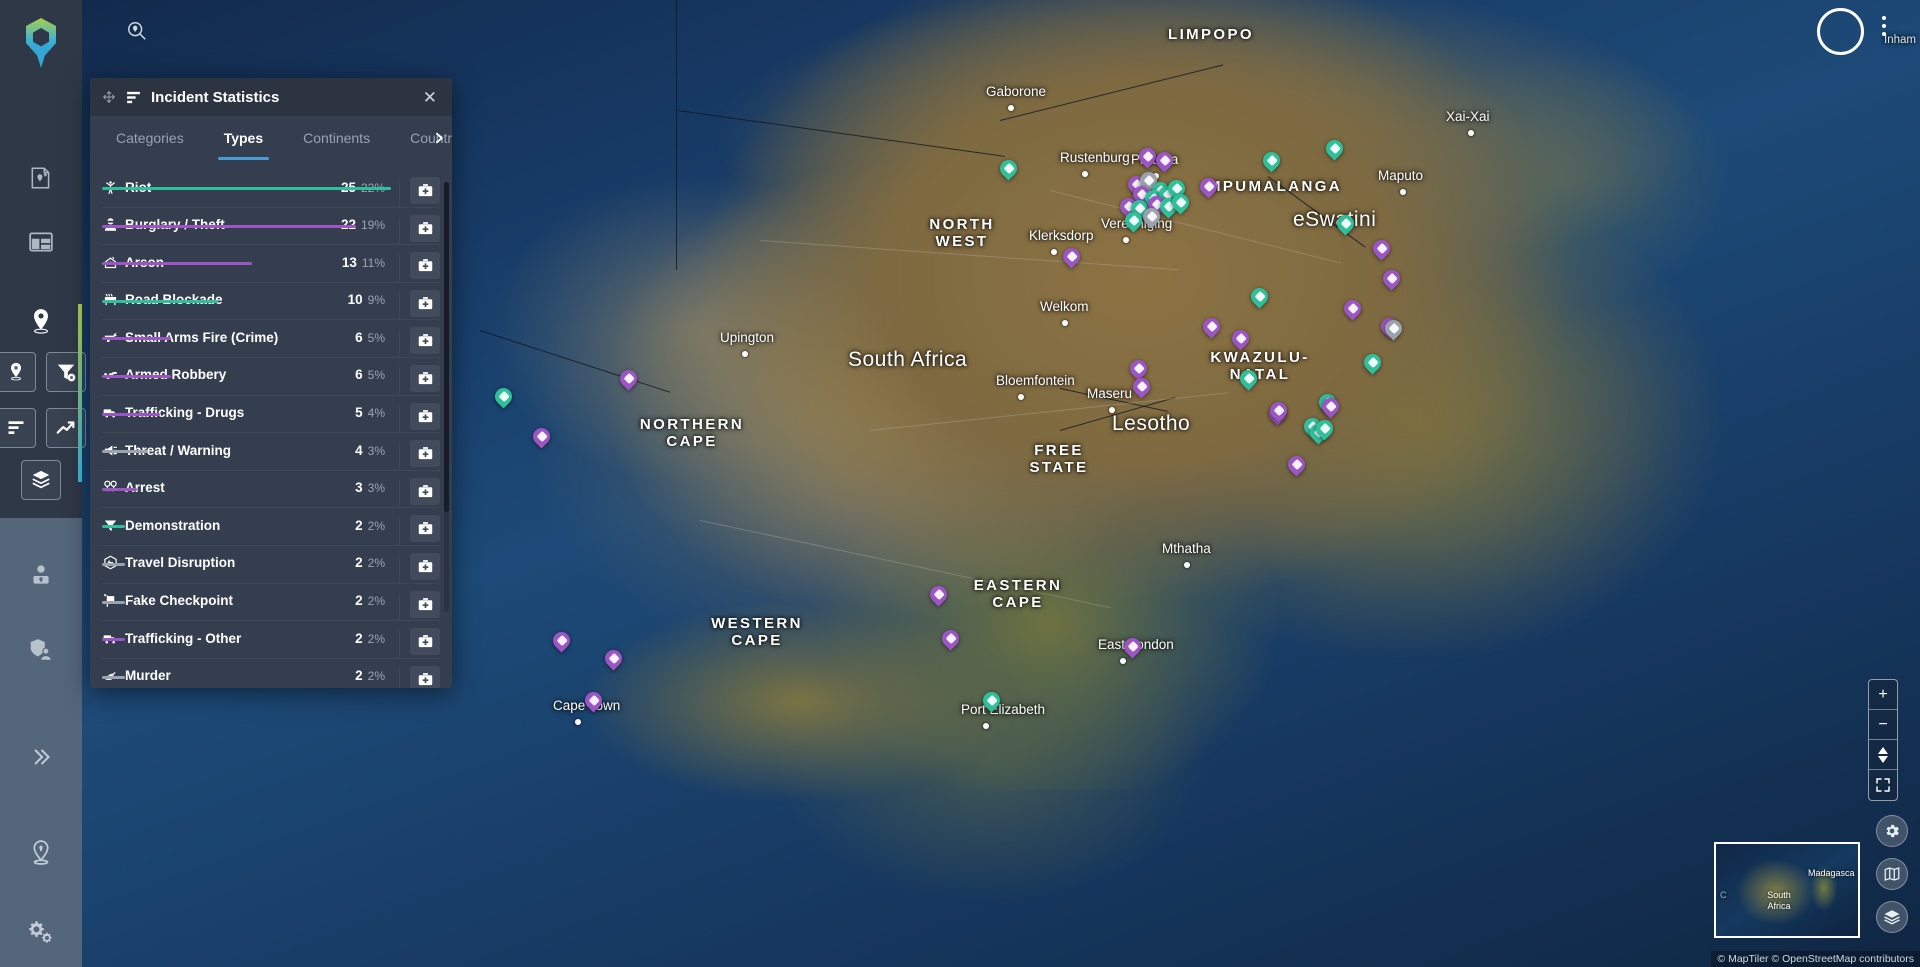 The height and width of the screenshot is (967, 1920). I want to click on analyst-desk-icon, so click(41, 576).